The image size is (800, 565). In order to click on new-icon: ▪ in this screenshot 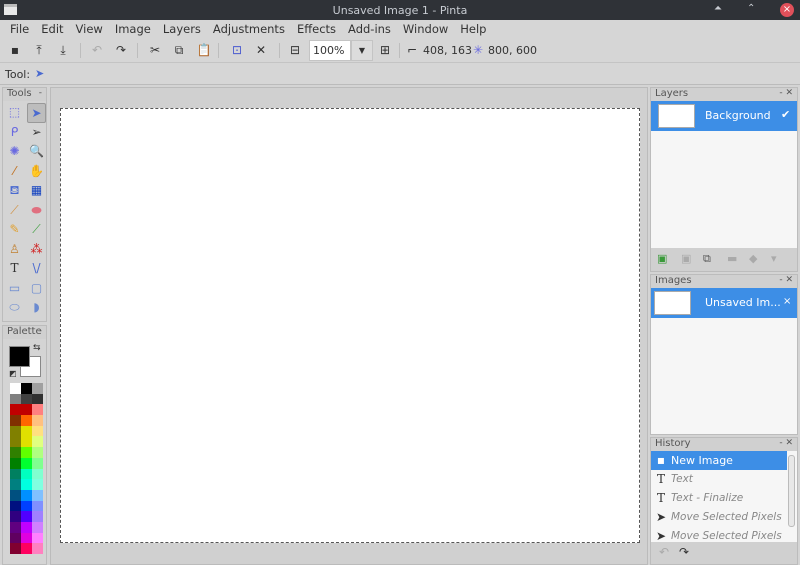, I will do `click(15, 50)`.